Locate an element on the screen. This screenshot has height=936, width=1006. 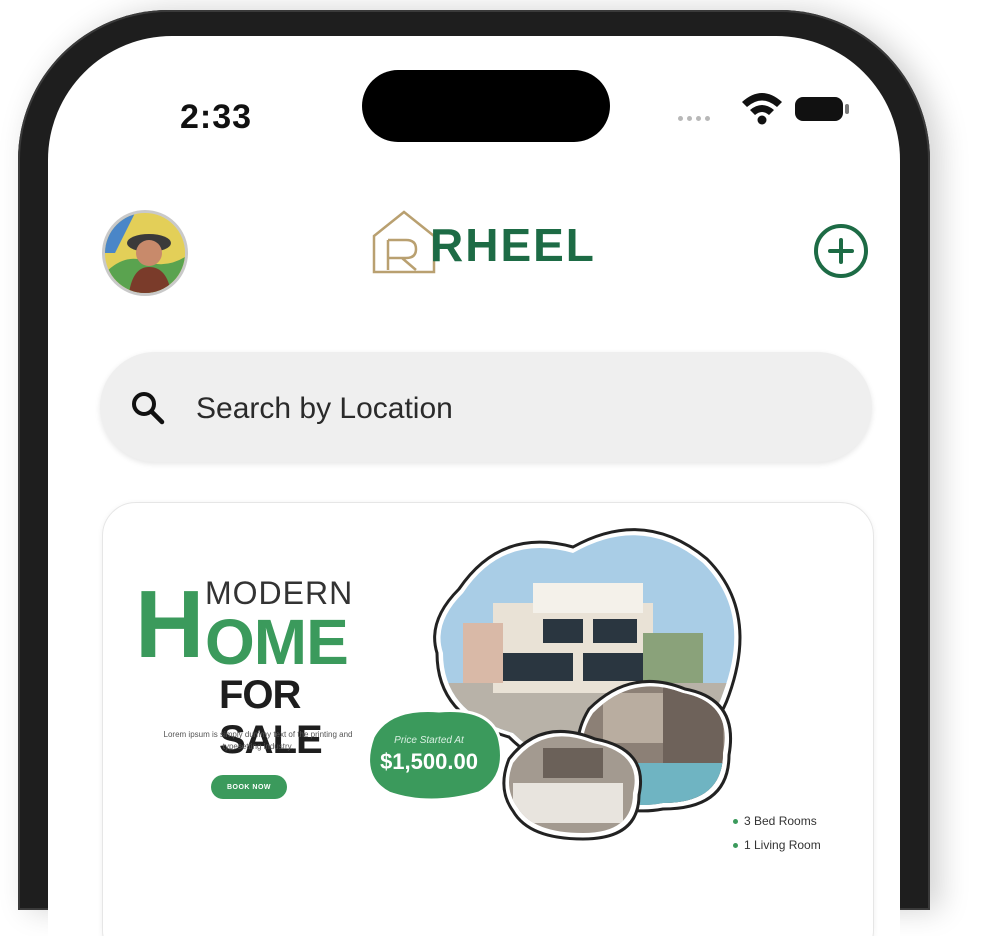
battery-icon is located at coordinates (822, 109).